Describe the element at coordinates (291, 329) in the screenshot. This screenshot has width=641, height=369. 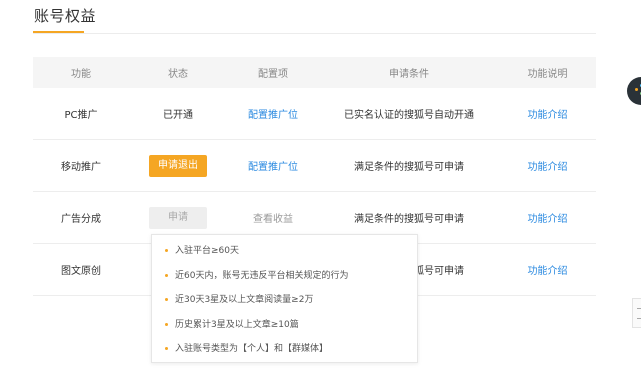
I see `requirement-item: 历史累计3星及以上文章≥10篇` at that location.